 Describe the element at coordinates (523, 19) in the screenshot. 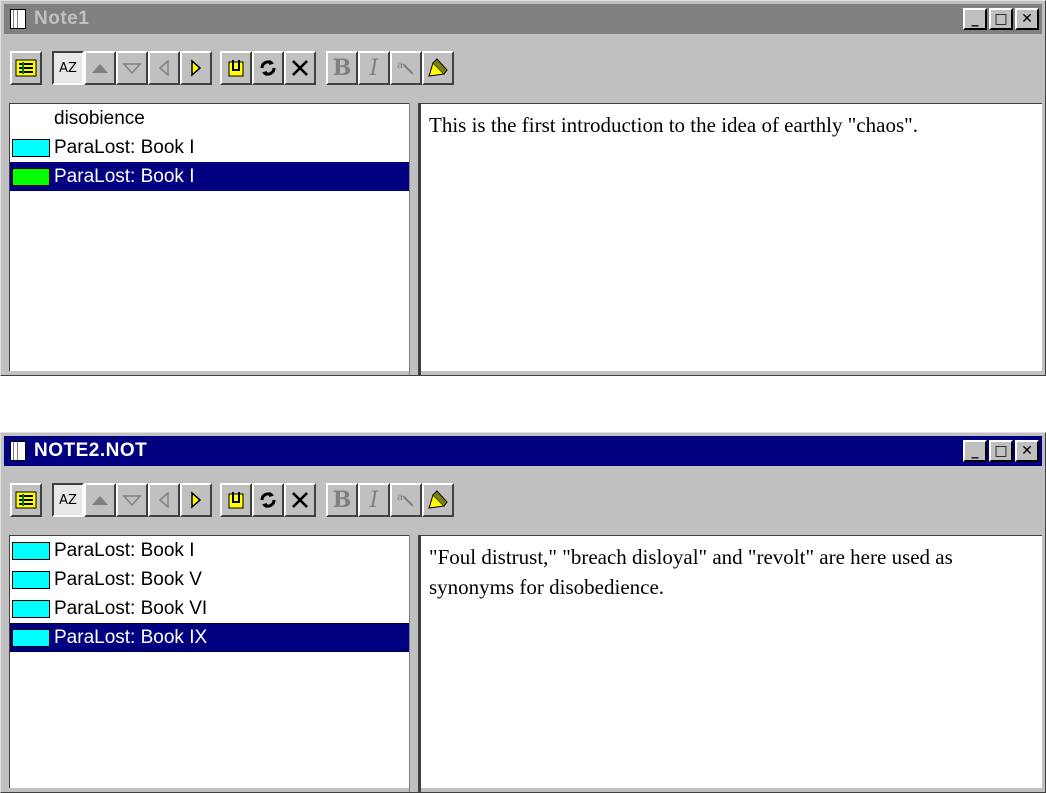

I see `title-bar: Note1 _ □ ✕` at that location.